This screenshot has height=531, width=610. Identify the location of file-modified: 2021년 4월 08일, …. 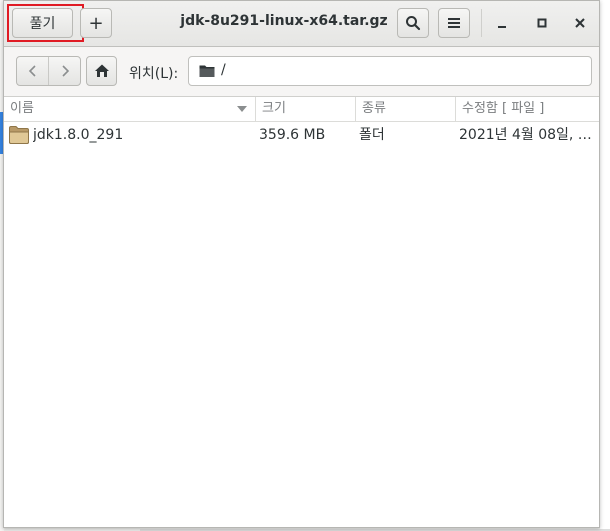
(525, 135).